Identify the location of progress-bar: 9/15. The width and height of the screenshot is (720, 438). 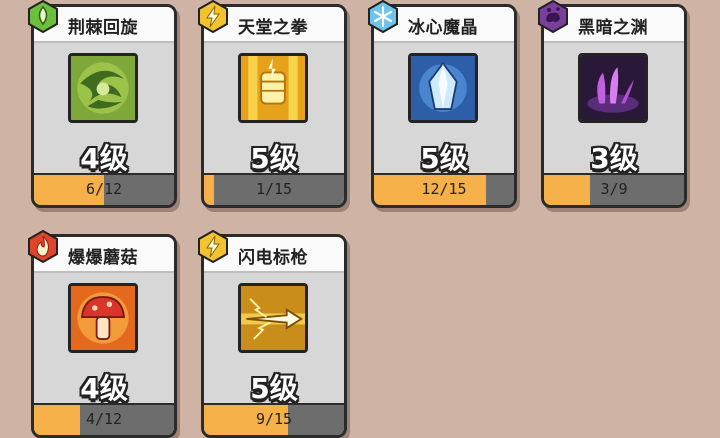
(274, 419).